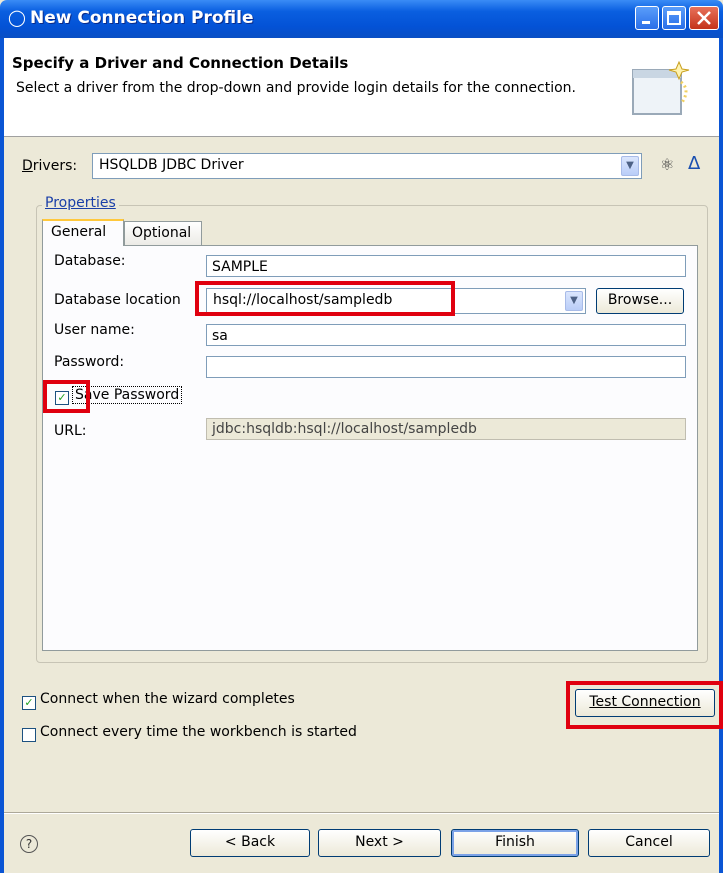 This screenshot has height=873, width=723. What do you see at coordinates (29, 844) in the screenshot?
I see `help-icon: ?` at bounding box center [29, 844].